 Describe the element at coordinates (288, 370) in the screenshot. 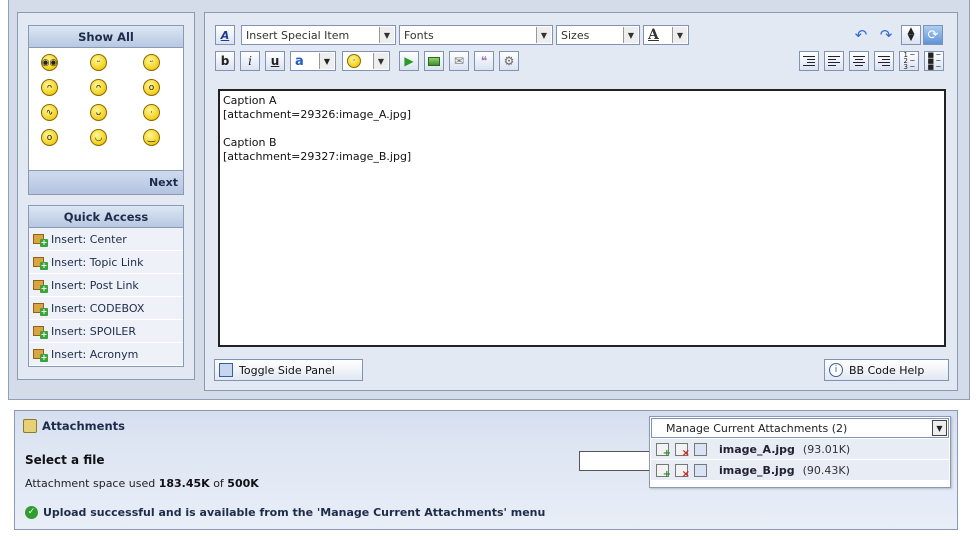

I see `toggle-side-panel-button: Toggle Side Panel` at that location.